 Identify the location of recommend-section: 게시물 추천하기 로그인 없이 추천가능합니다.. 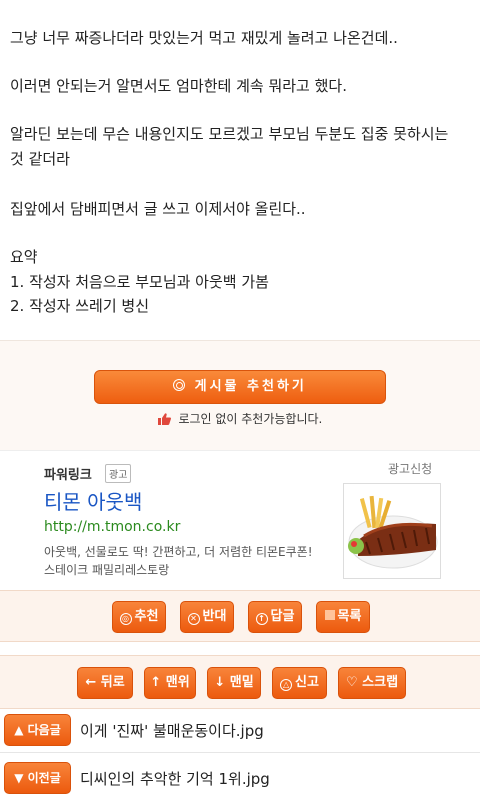
(240, 395).